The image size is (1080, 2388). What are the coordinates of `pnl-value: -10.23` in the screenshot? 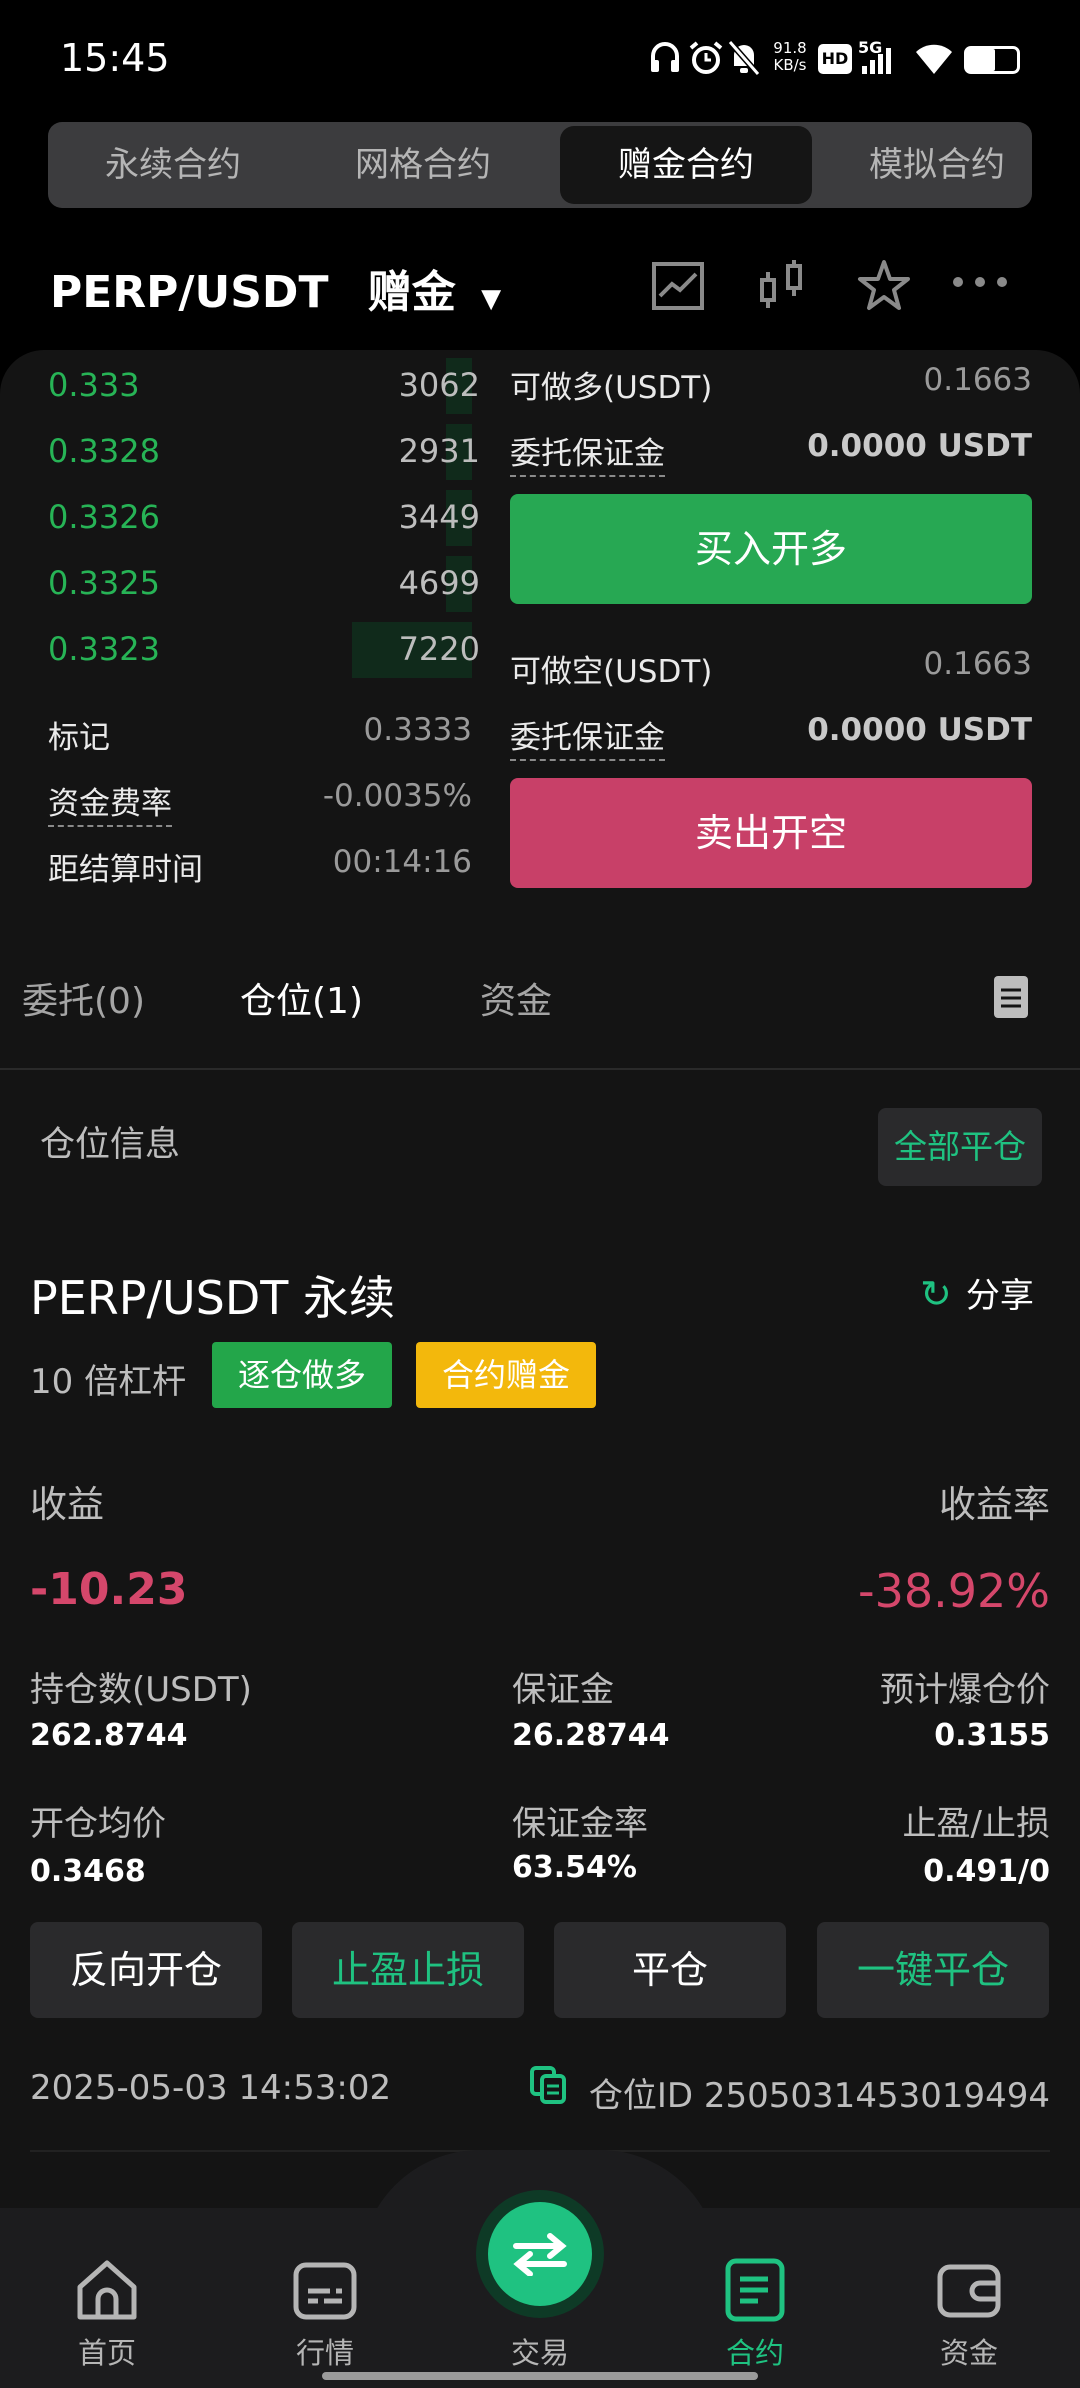 It's located at (109, 1589).